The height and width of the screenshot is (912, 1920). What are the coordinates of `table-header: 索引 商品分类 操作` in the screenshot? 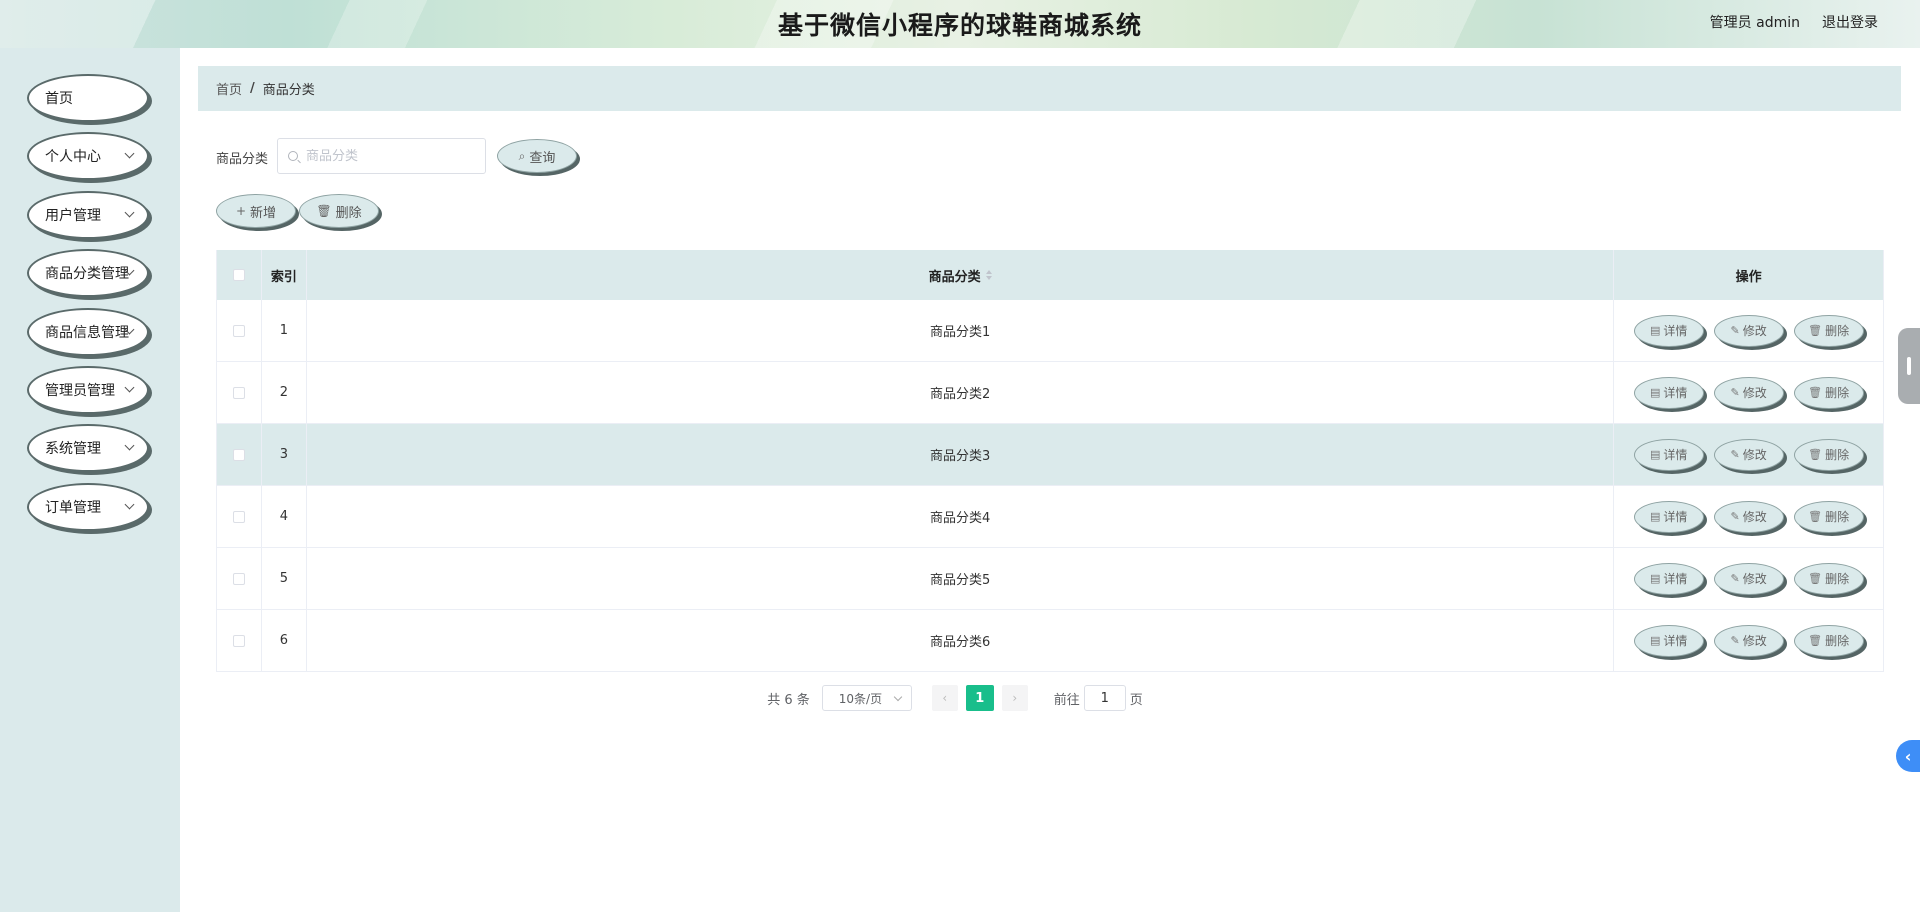 It's located at (1050, 275).